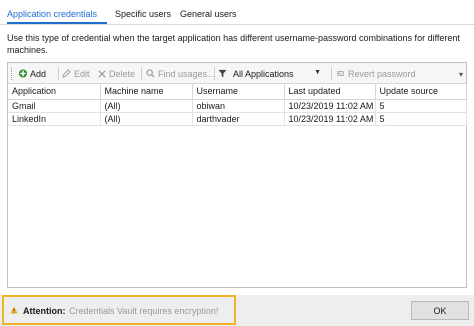 The width and height of the screenshot is (474, 326). What do you see at coordinates (144, 311) in the screenshot?
I see `attention-message: Credentials Vault requires encryption!` at bounding box center [144, 311].